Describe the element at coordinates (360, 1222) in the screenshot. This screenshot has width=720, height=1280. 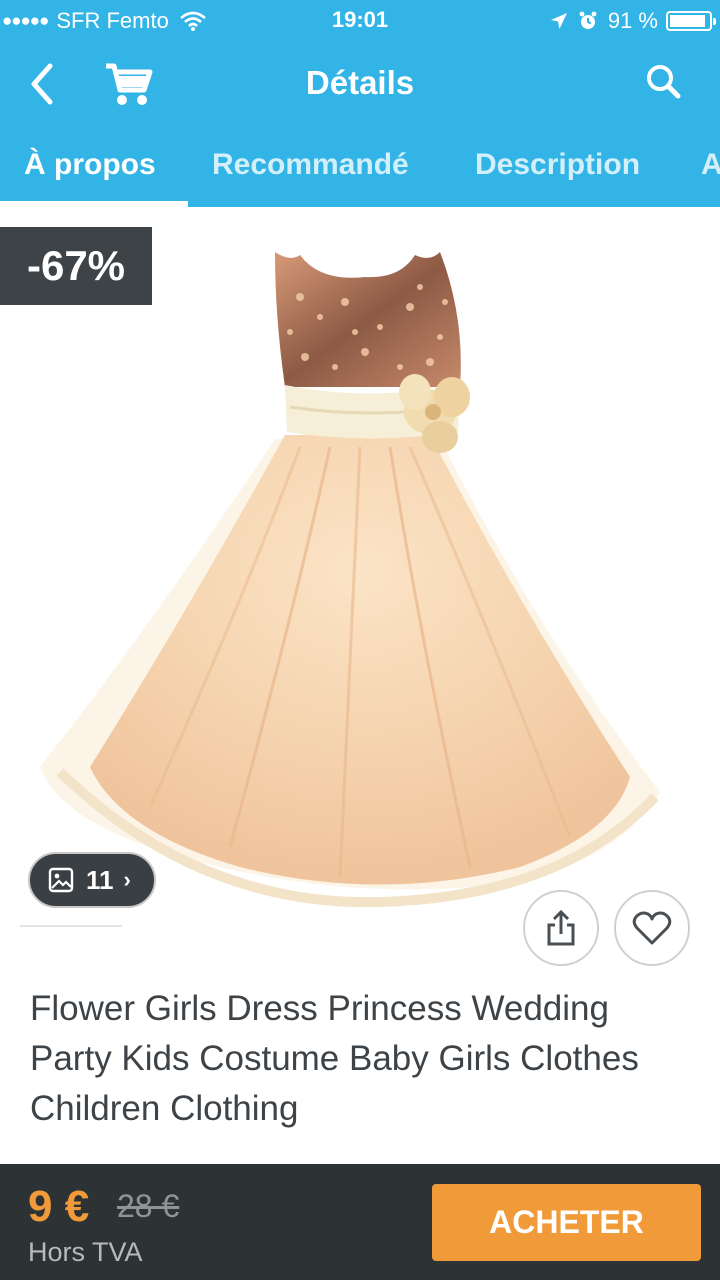
I see `purchase-bar: 9 € 28 € Hors TVA ACHETER` at that location.